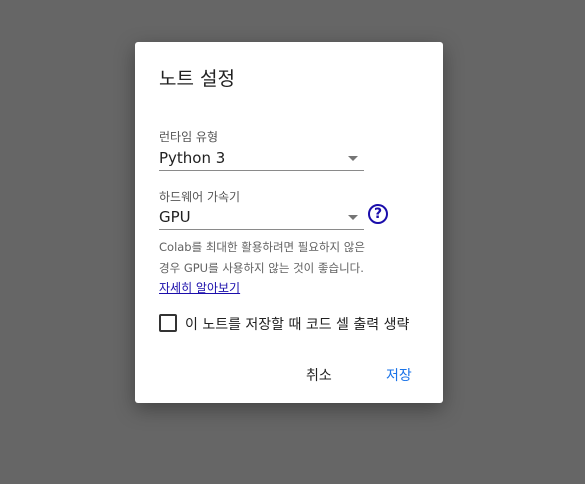 This screenshot has height=484, width=585. What do you see at coordinates (378, 214) in the screenshot?
I see `help-icon: ?` at bounding box center [378, 214].